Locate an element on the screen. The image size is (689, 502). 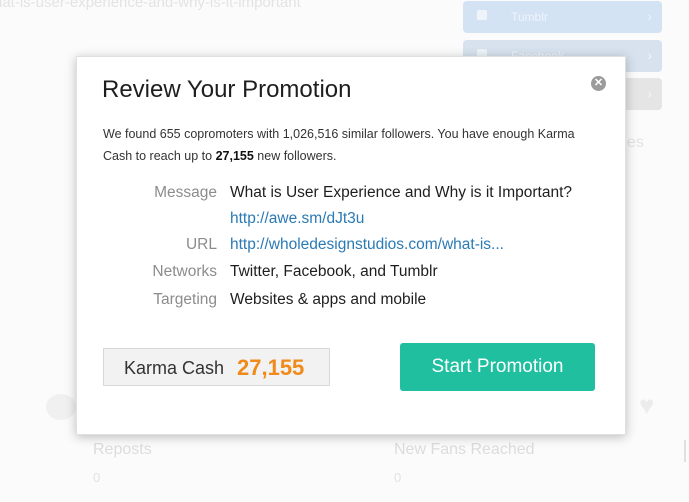
detail-row-networks: Networks Twitter, Facebook, and Tumblr is located at coordinates (352, 276).